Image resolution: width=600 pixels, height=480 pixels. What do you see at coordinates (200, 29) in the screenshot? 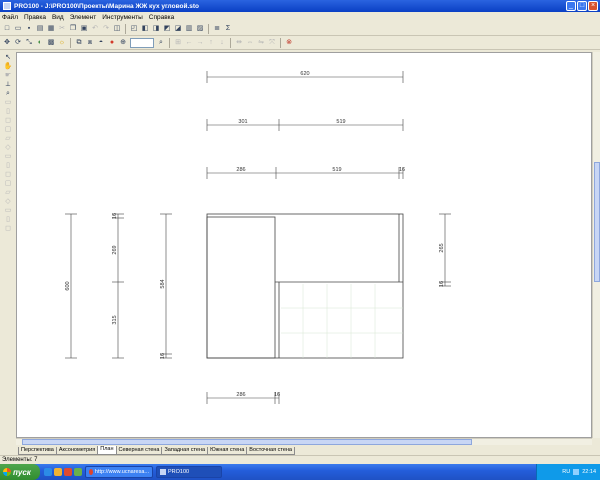
I see `top-view-icon: ▨` at bounding box center [200, 29].